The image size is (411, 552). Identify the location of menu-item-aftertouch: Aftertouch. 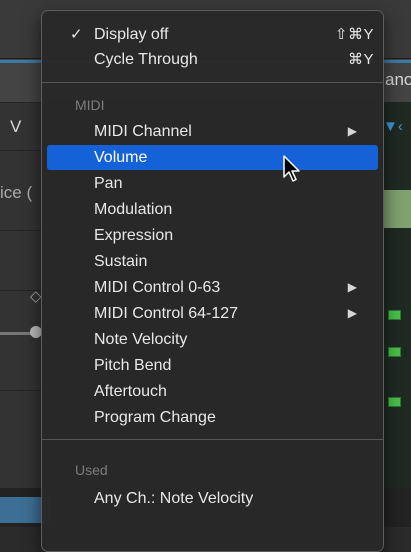
(212, 391).